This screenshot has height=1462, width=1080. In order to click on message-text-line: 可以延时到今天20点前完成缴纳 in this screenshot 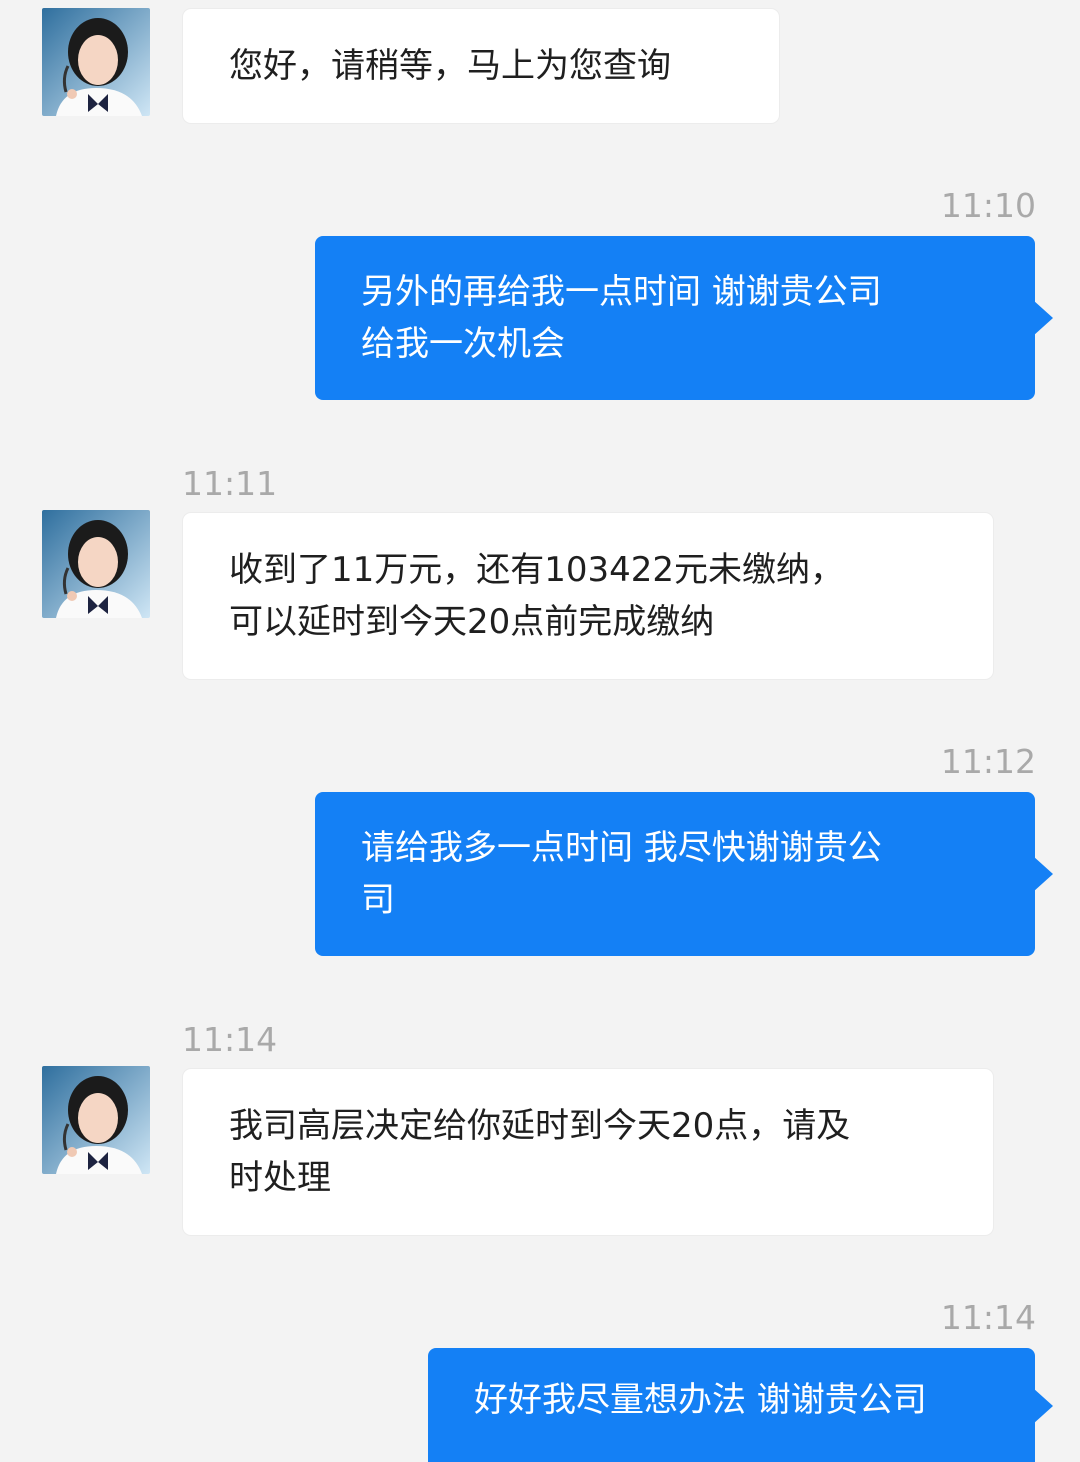, I will do `click(472, 622)`.